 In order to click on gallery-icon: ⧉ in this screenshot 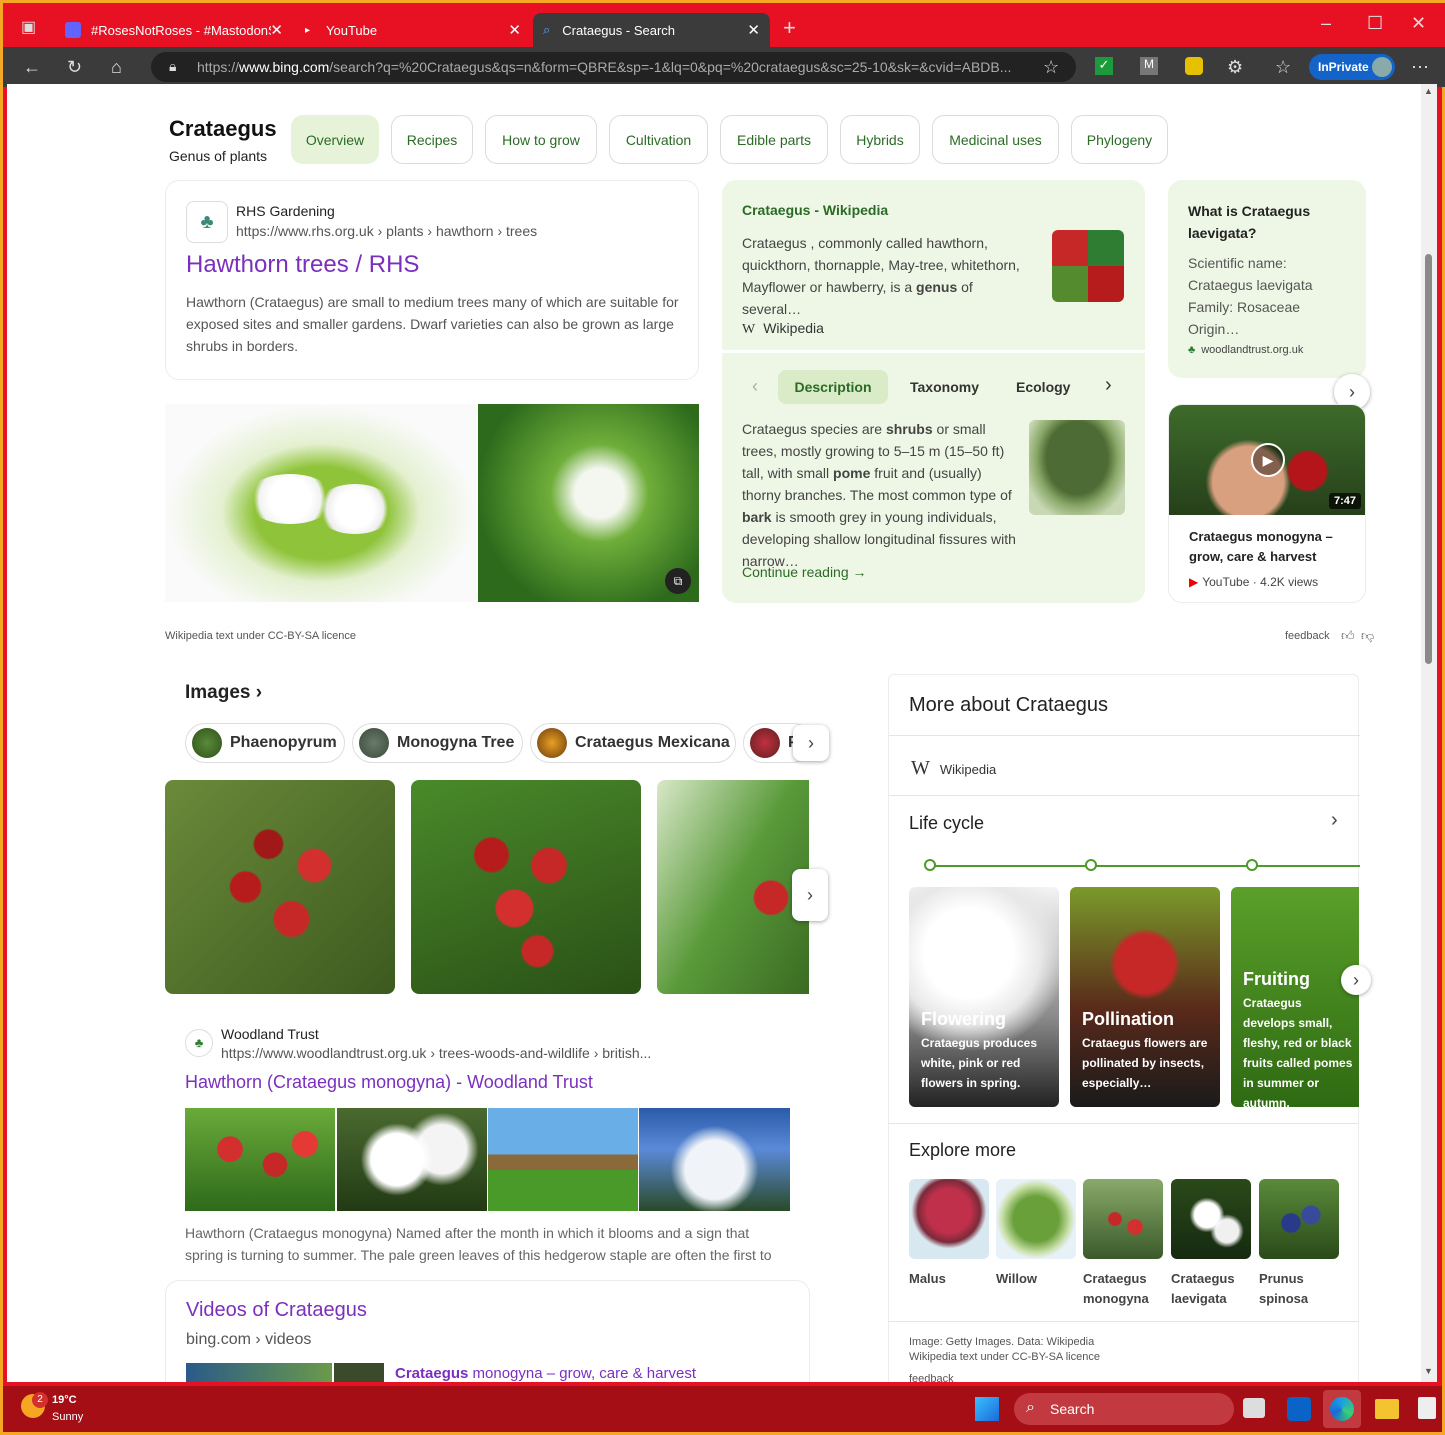, I will do `click(678, 581)`.